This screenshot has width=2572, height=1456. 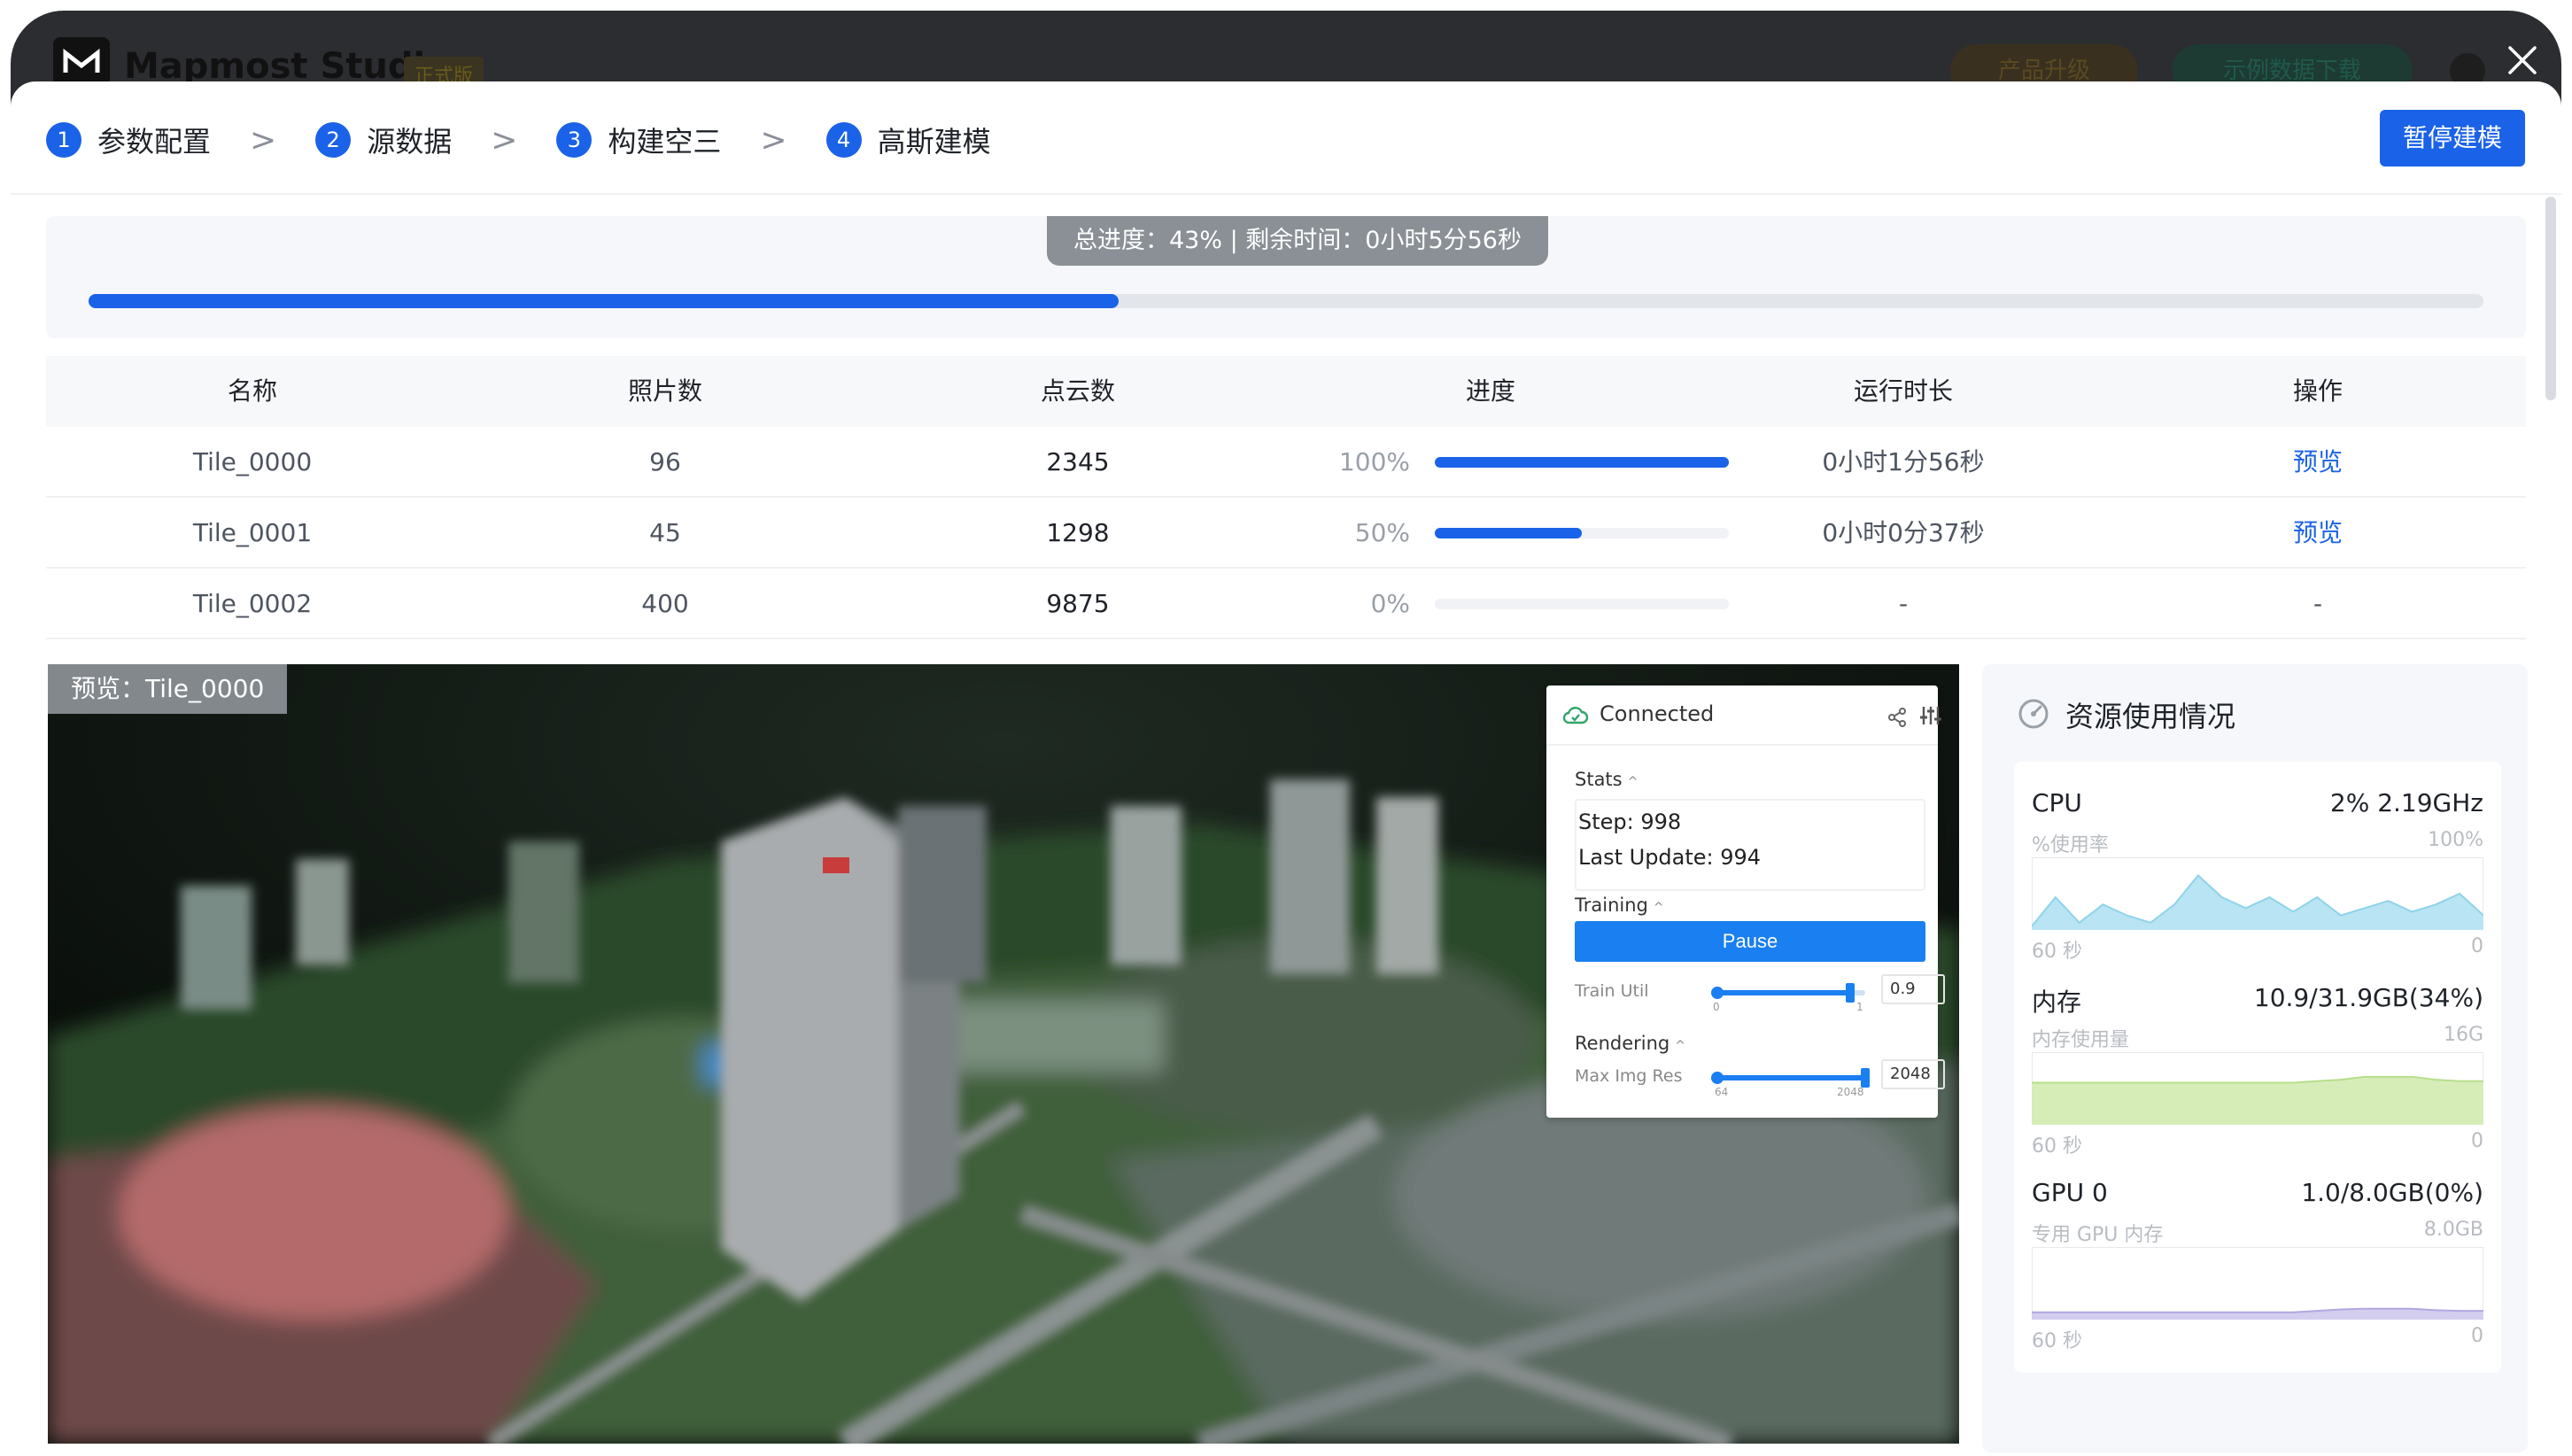 I want to click on step-label: 源数据, so click(x=410, y=142).